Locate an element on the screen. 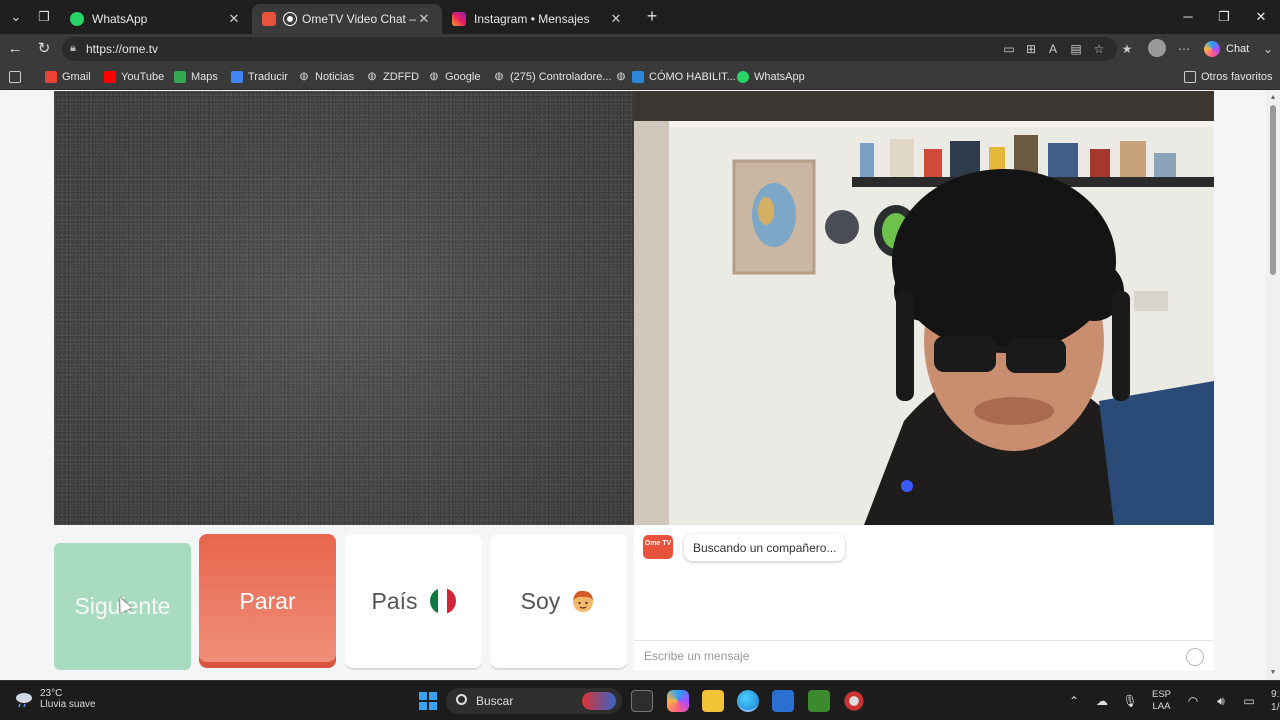 This screenshot has width=1280, height=720. roblox-icon is located at coordinates (854, 701).